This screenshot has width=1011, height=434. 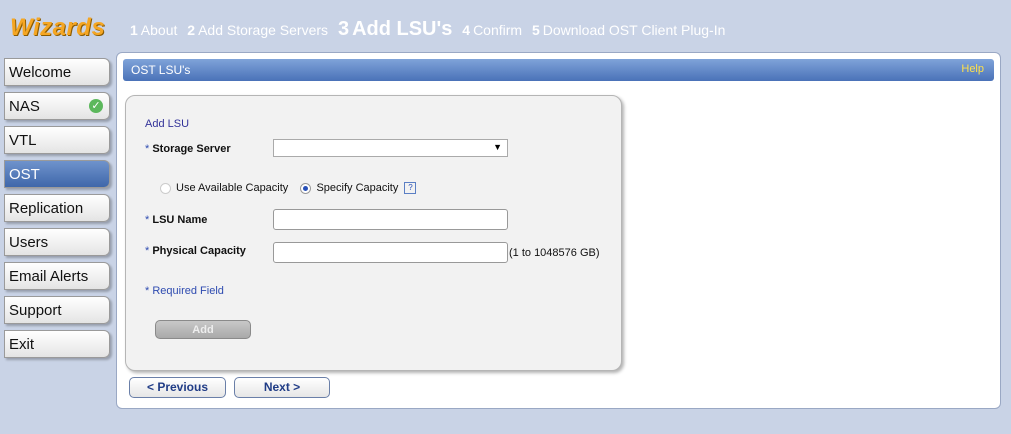 What do you see at coordinates (195, 251) in the screenshot?
I see `physical-capacity-label: * Physical Capacity` at bounding box center [195, 251].